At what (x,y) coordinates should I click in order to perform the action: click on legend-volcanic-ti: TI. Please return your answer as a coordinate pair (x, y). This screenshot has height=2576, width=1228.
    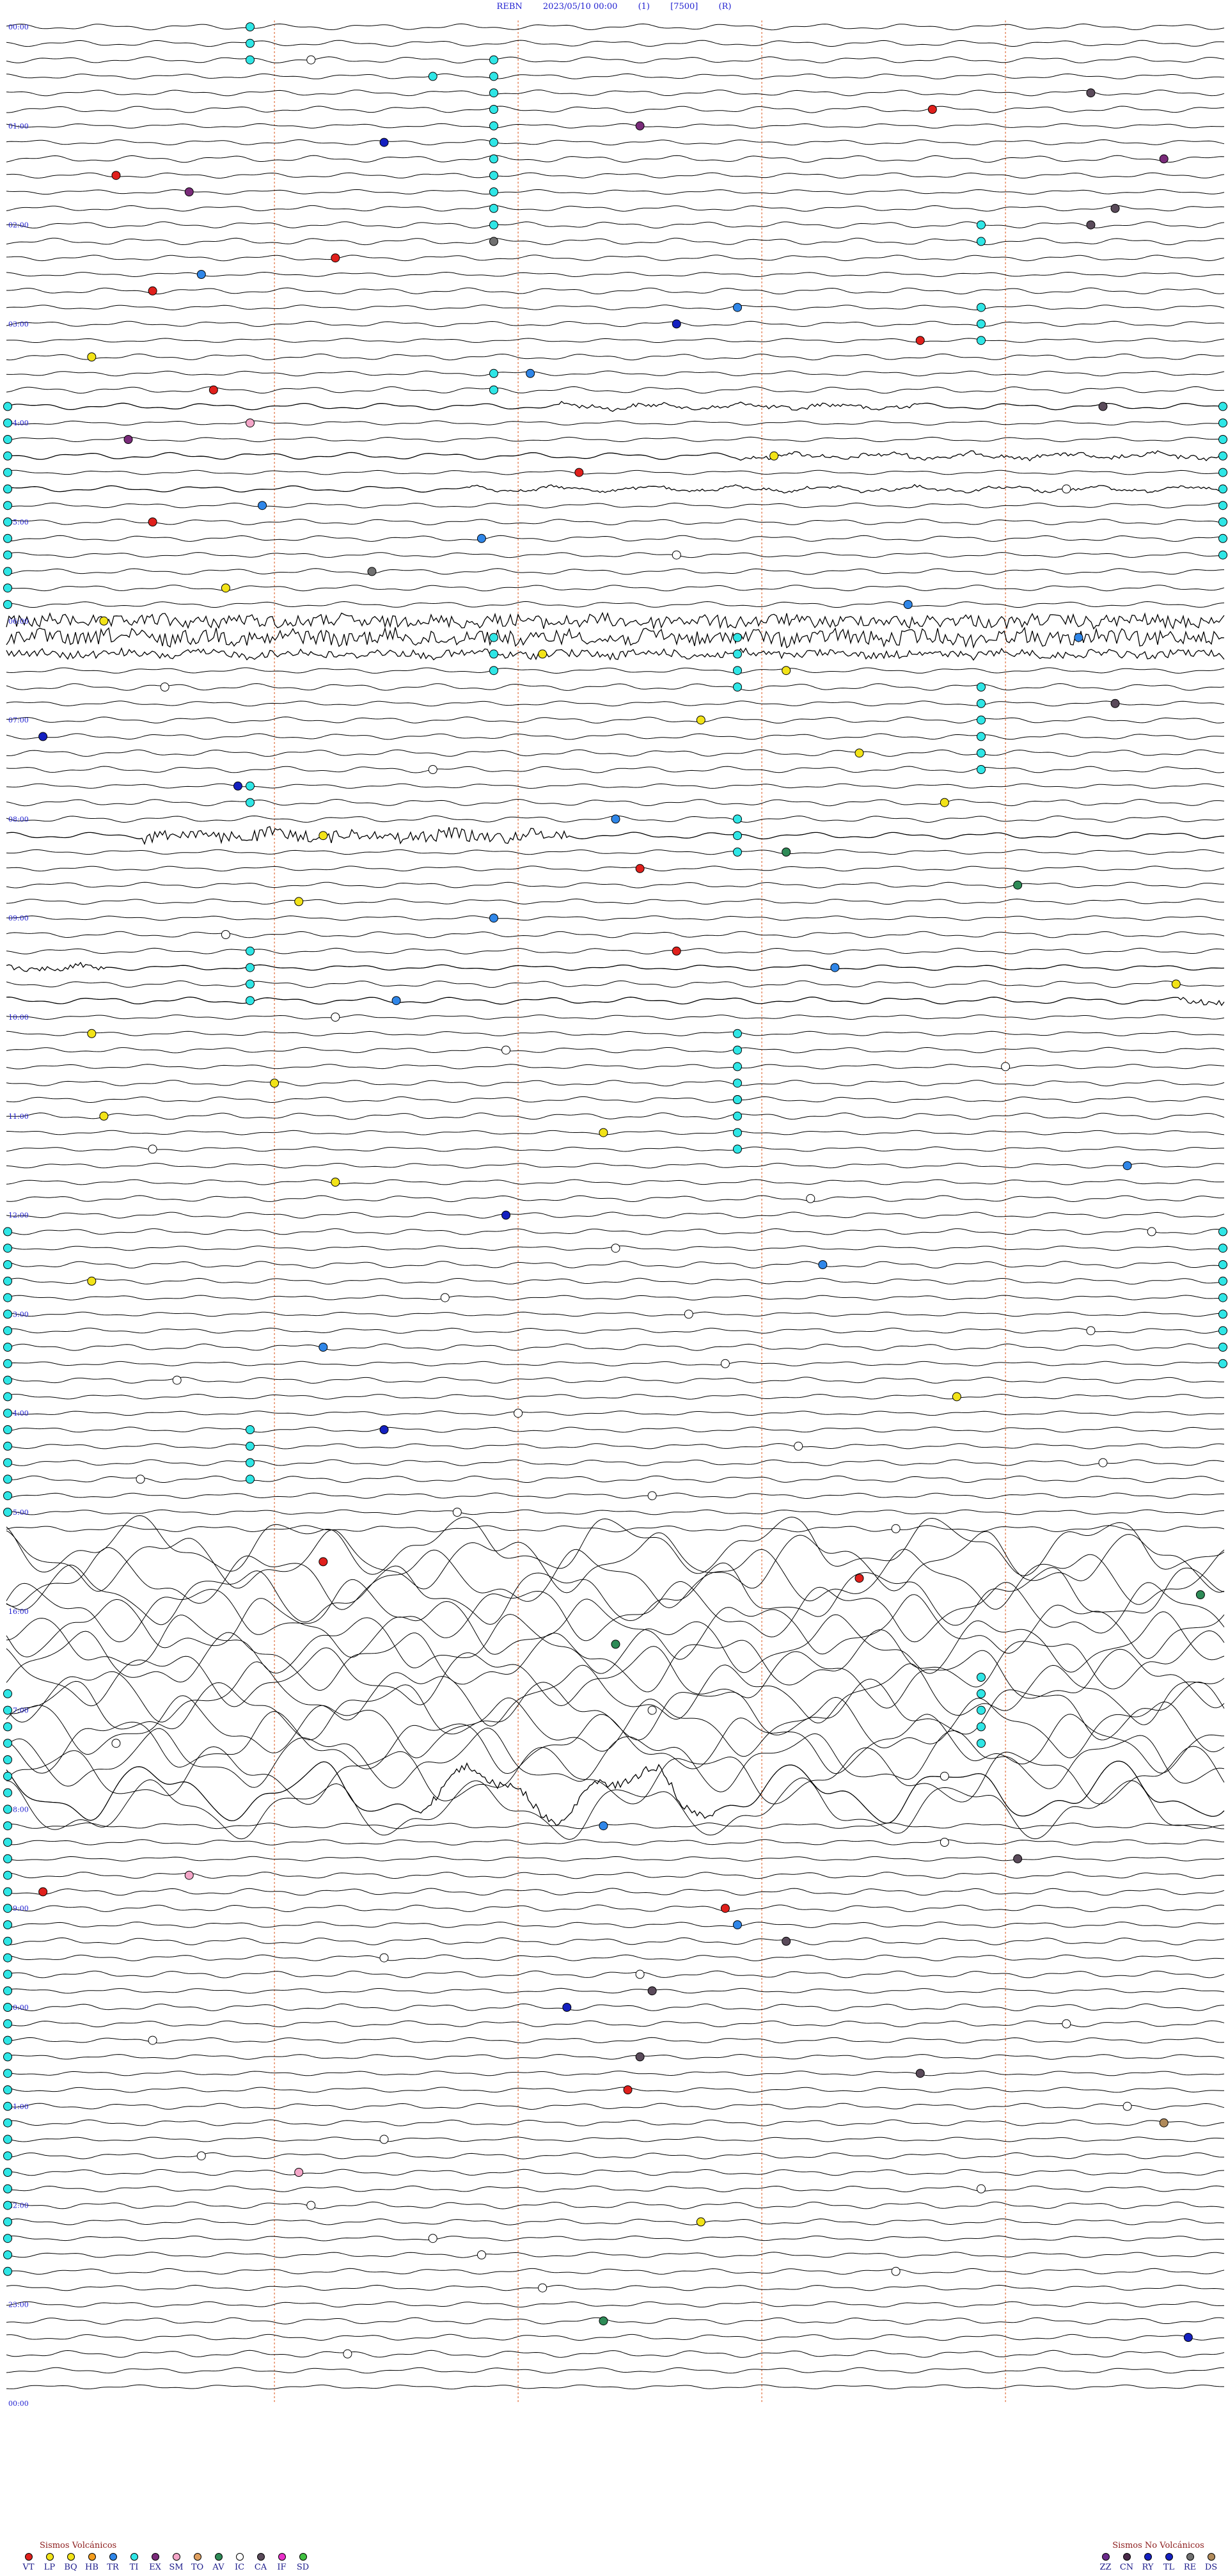
    Looking at the image, I should click on (134, 2562).